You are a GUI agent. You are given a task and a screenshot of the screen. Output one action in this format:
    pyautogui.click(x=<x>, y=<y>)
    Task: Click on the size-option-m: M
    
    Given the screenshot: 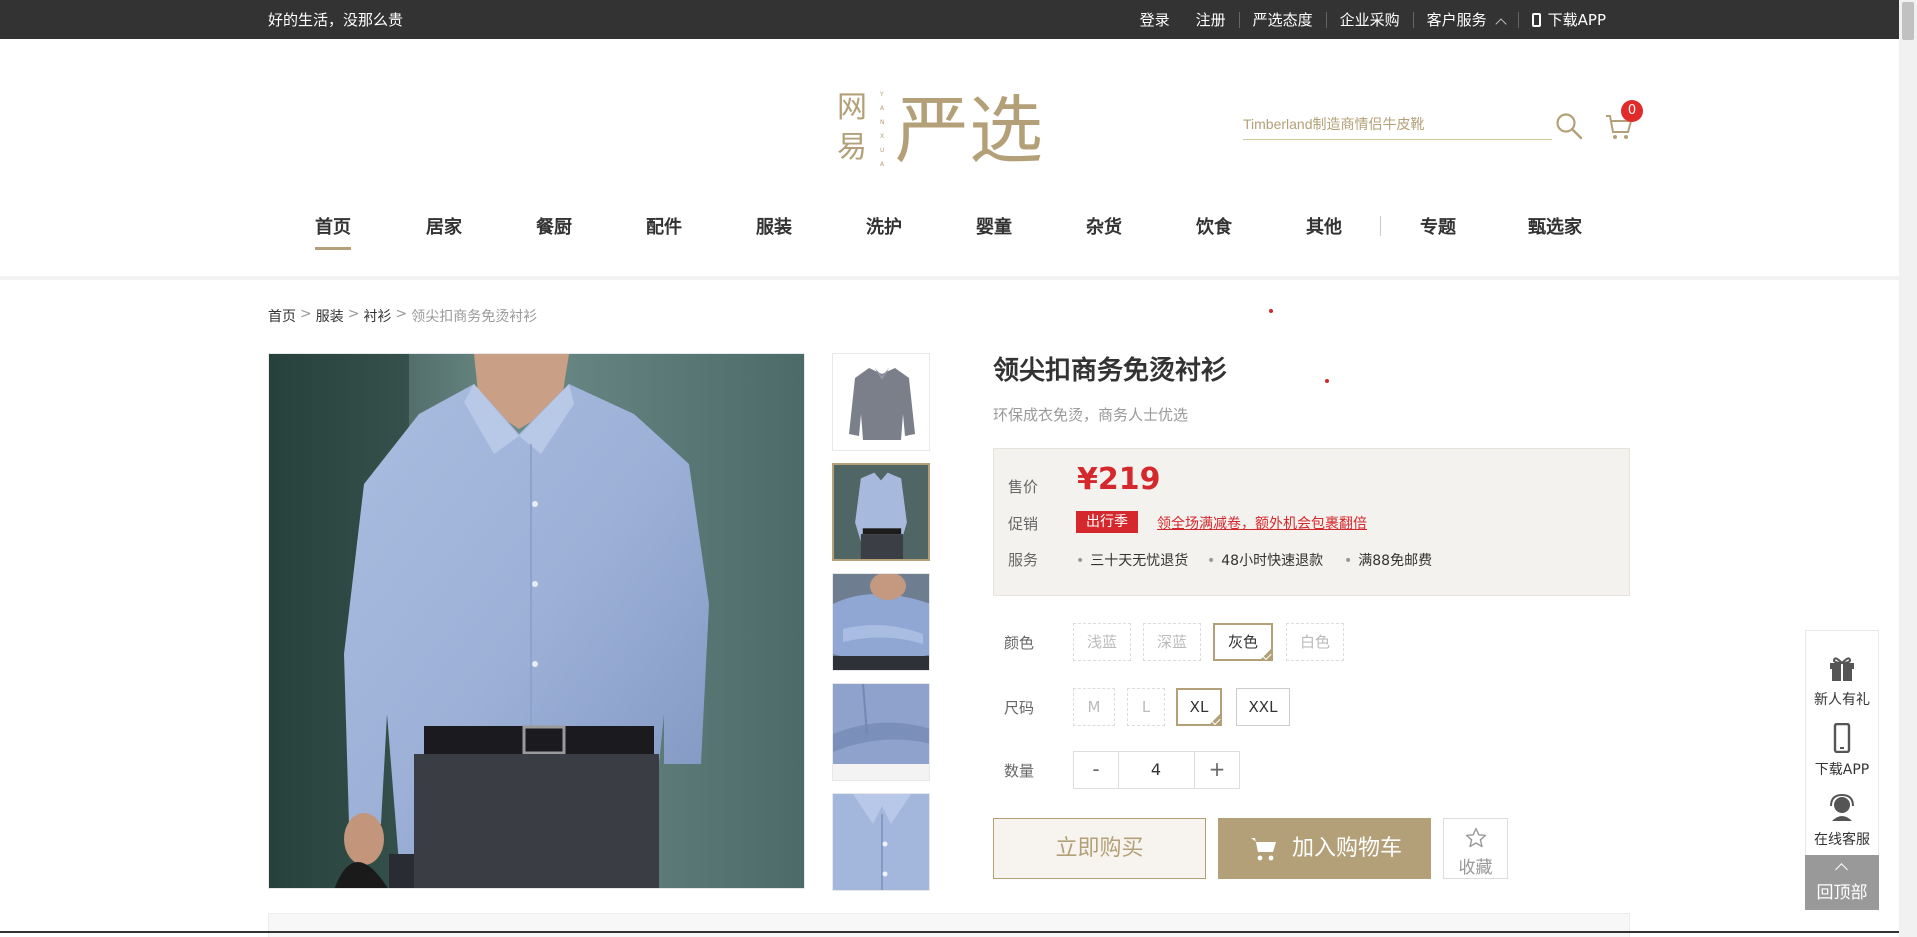 What is the action you would take?
    pyautogui.click(x=1094, y=707)
    